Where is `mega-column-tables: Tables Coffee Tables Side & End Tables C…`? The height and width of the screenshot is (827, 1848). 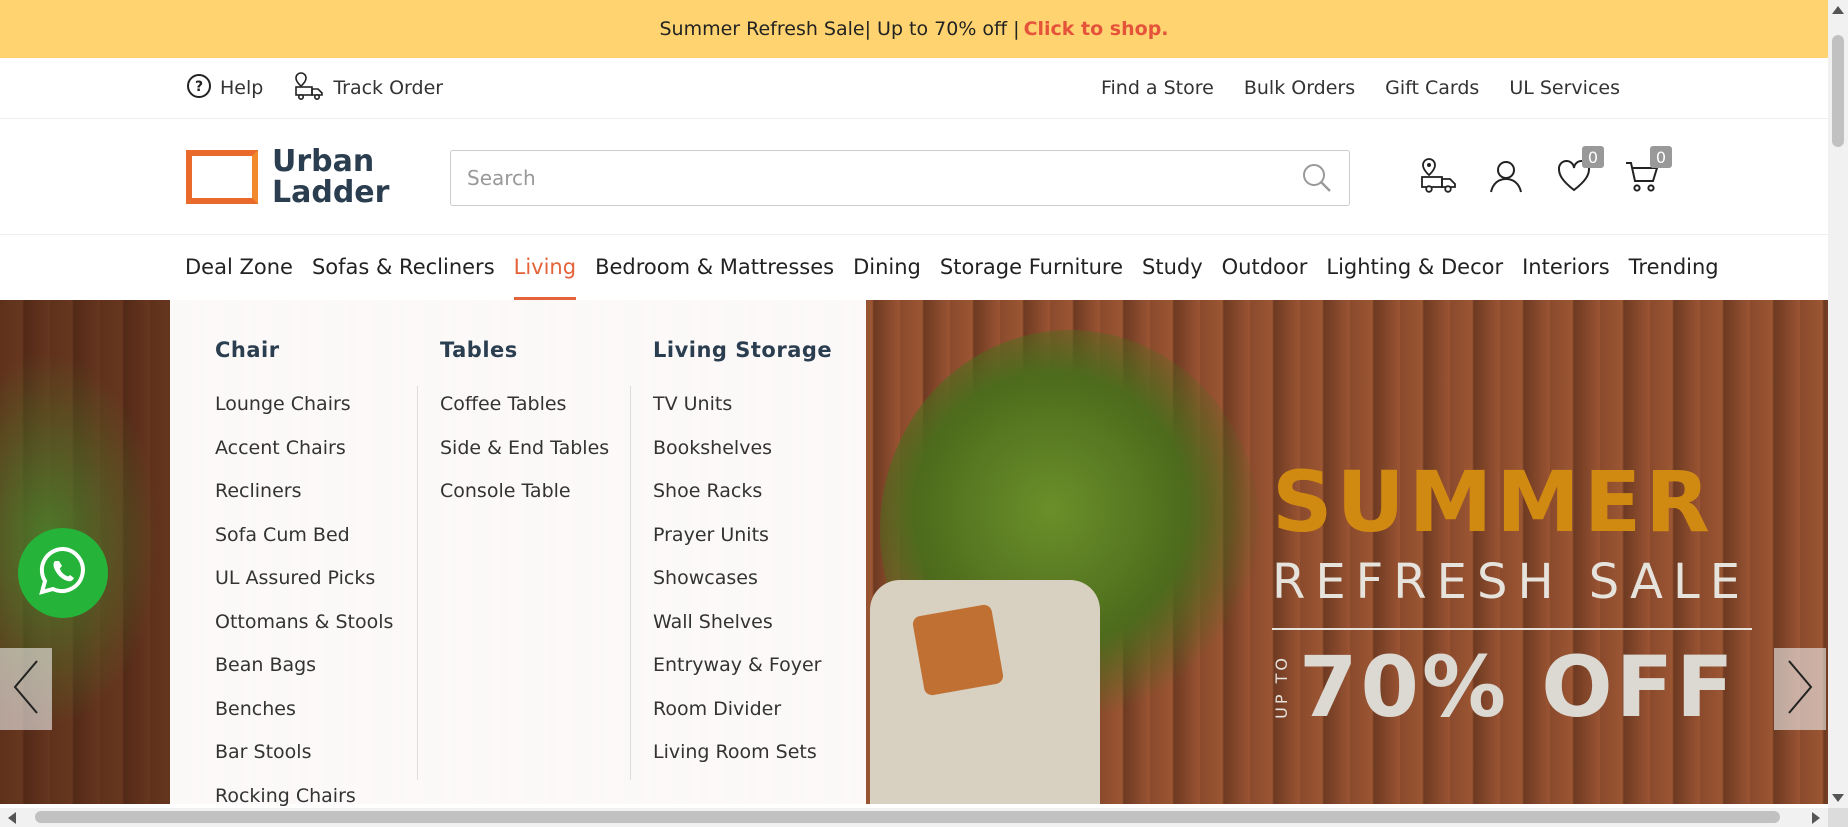
mega-column-tables: Tables Coffee Tables Side & End Tables C… is located at coordinates (524, 411).